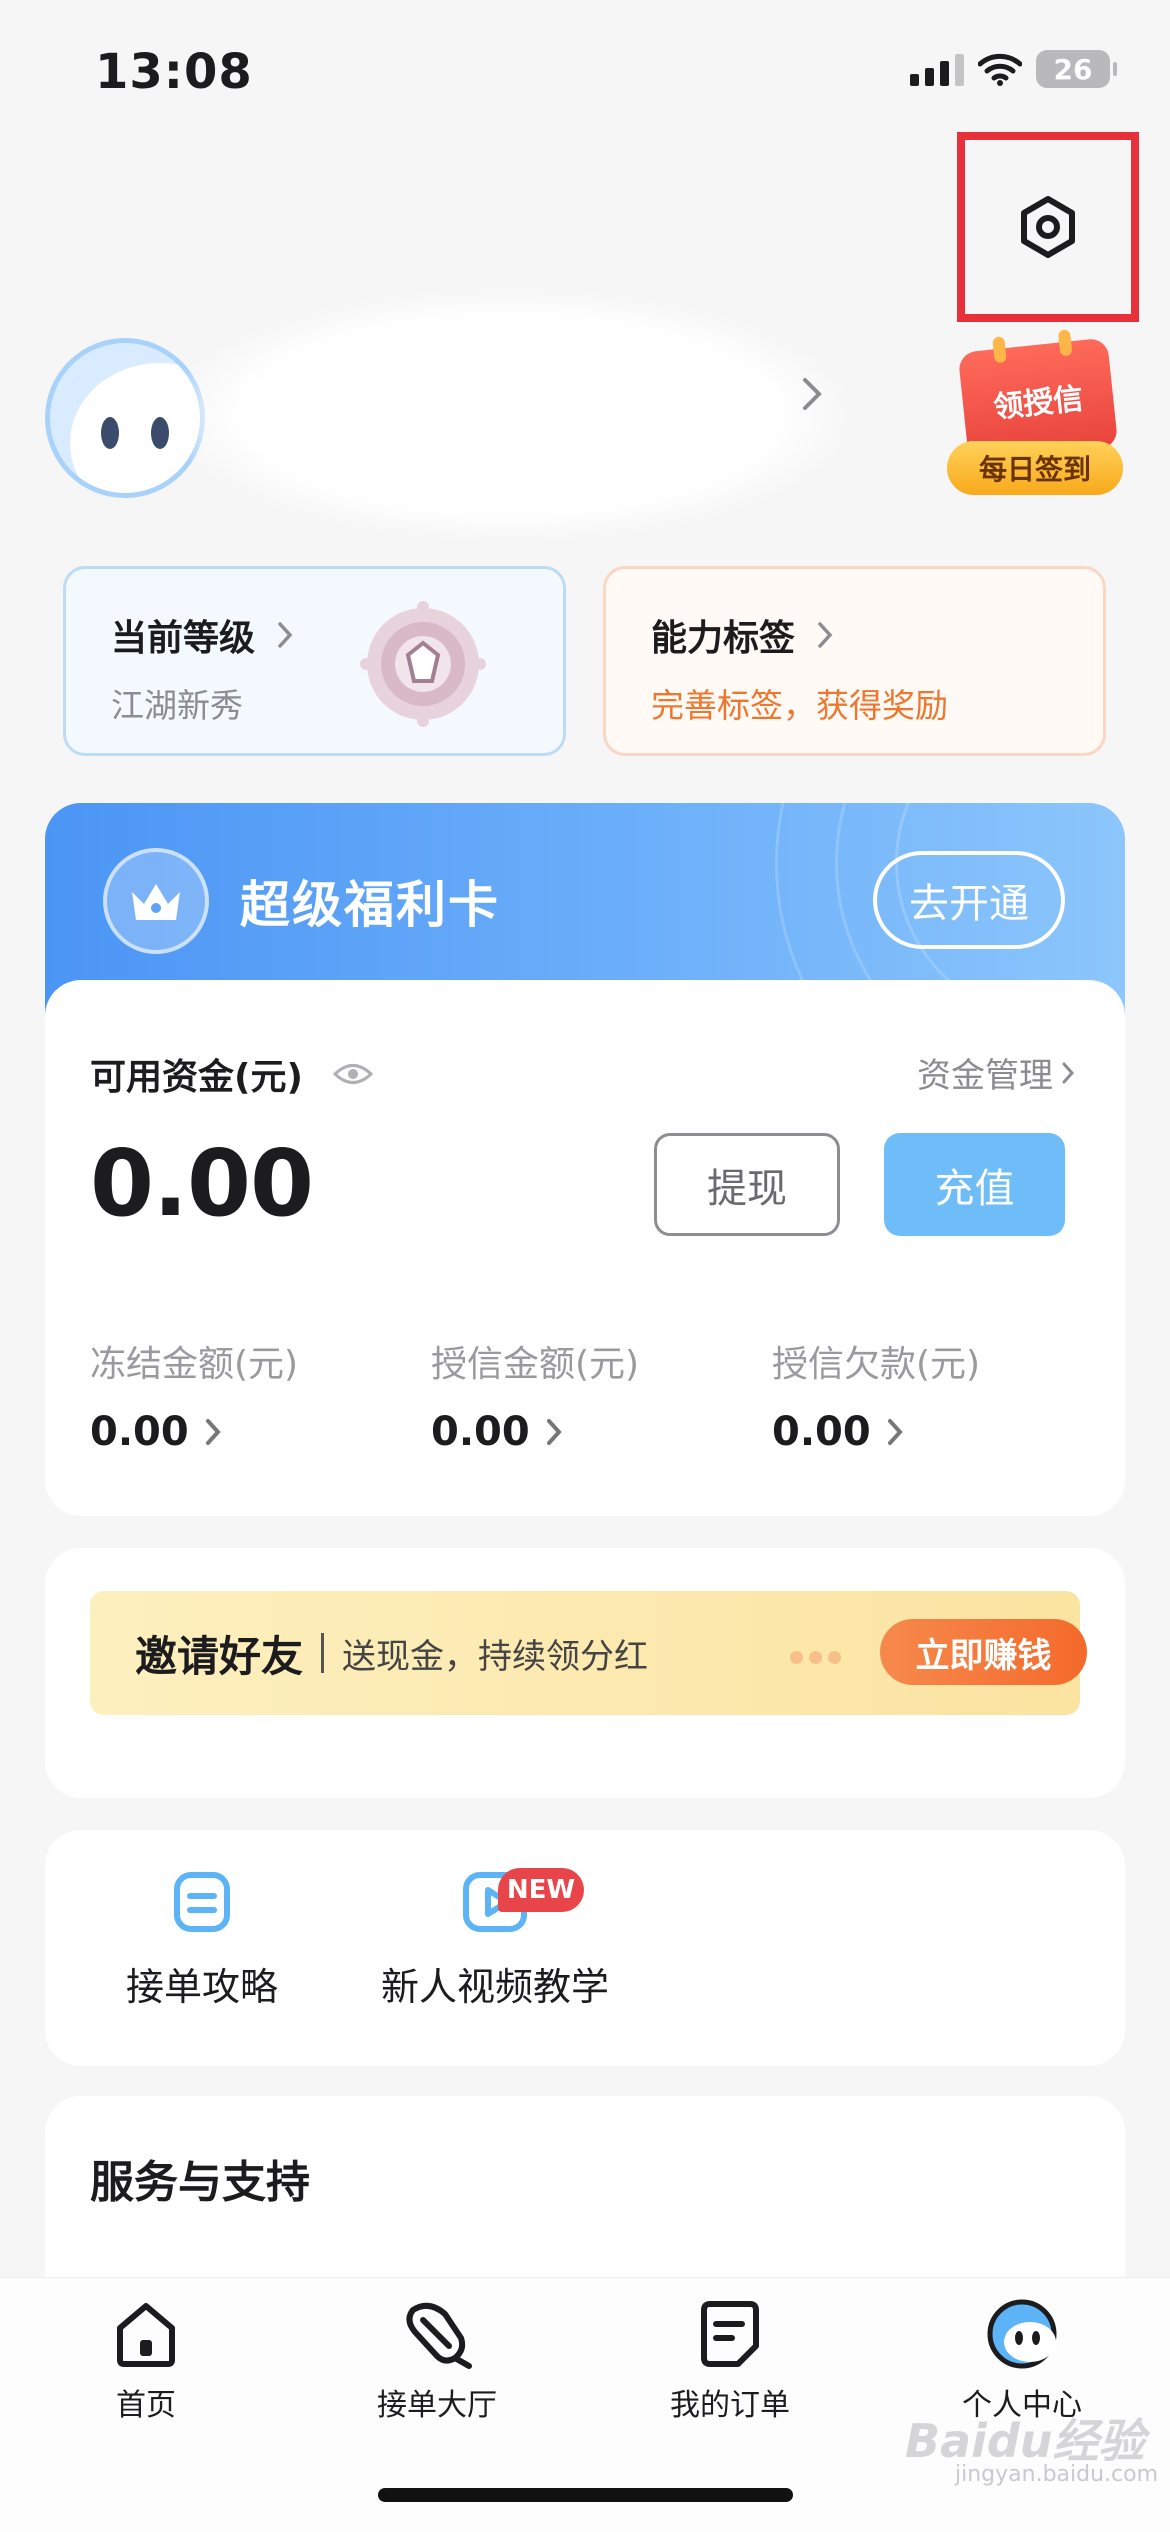  I want to click on settings-button, so click(1048, 227).